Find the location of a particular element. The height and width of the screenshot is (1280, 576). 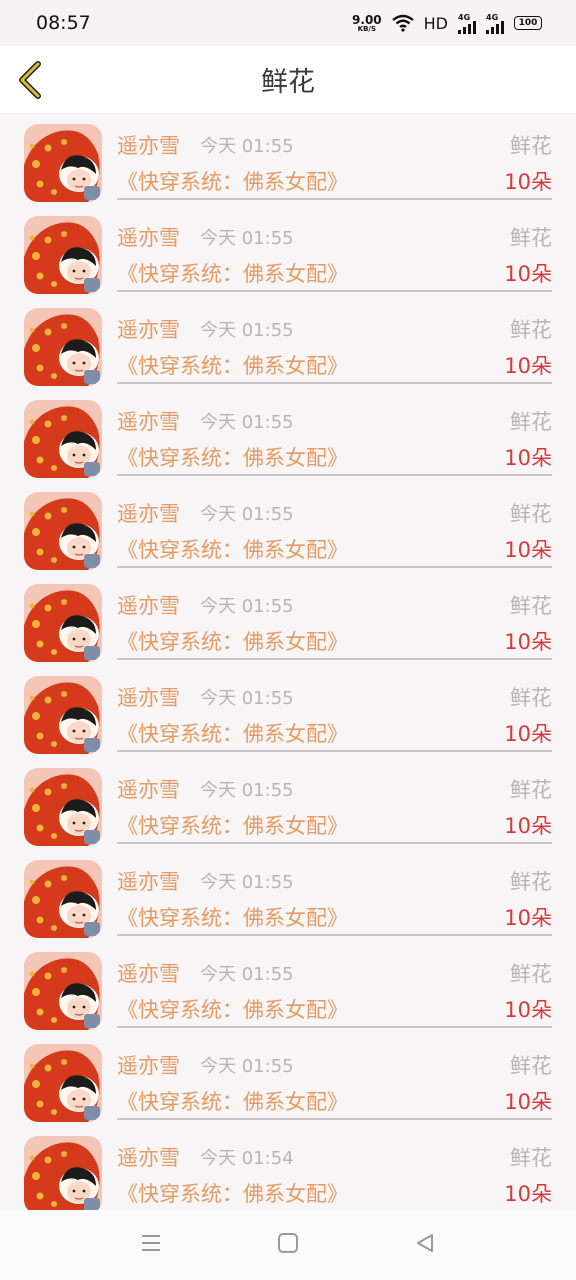

status-icons: 9.00 KB/S HD 4G 4G 100 is located at coordinates (447, 23).